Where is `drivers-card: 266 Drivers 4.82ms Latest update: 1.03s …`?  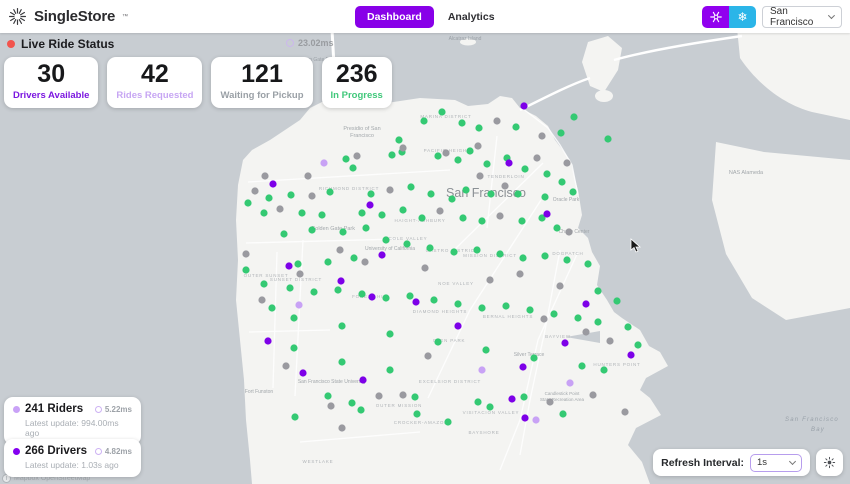
drivers-card: 266 Drivers 4.82ms Latest update: 1.03s … is located at coordinates (72, 458).